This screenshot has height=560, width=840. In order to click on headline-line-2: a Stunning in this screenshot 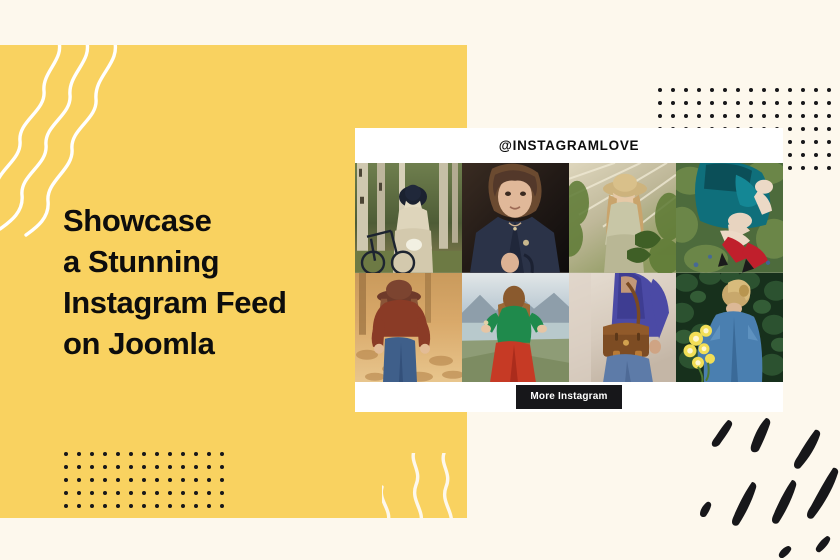, I will do `click(141, 261)`.